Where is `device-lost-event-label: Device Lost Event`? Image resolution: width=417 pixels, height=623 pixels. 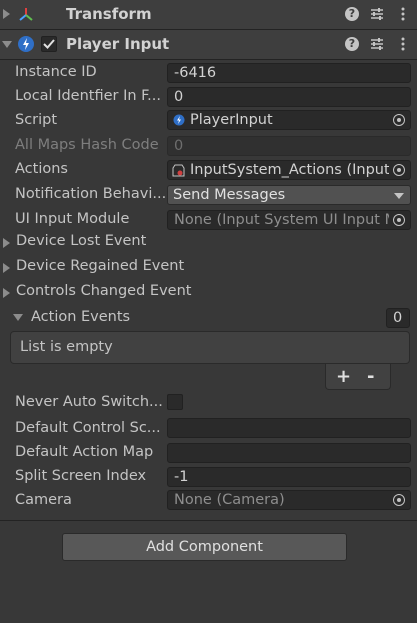 device-lost-event-label: Device Lost Event is located at coordinates (81, 241).